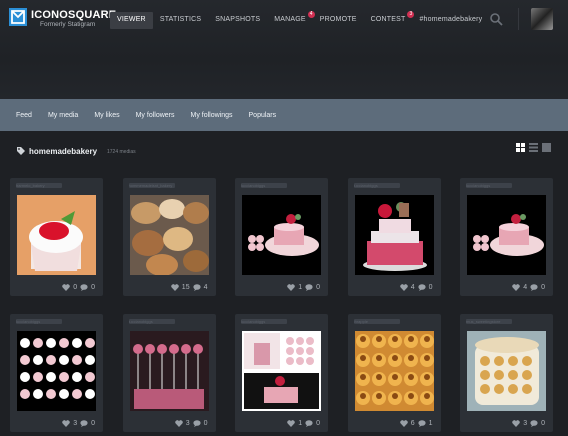 This screenshot has height=436, width=568. Describe the element at coordinates (489, 321) in the screenshot. I see `media-username: mus_sweetingstore` at that location.